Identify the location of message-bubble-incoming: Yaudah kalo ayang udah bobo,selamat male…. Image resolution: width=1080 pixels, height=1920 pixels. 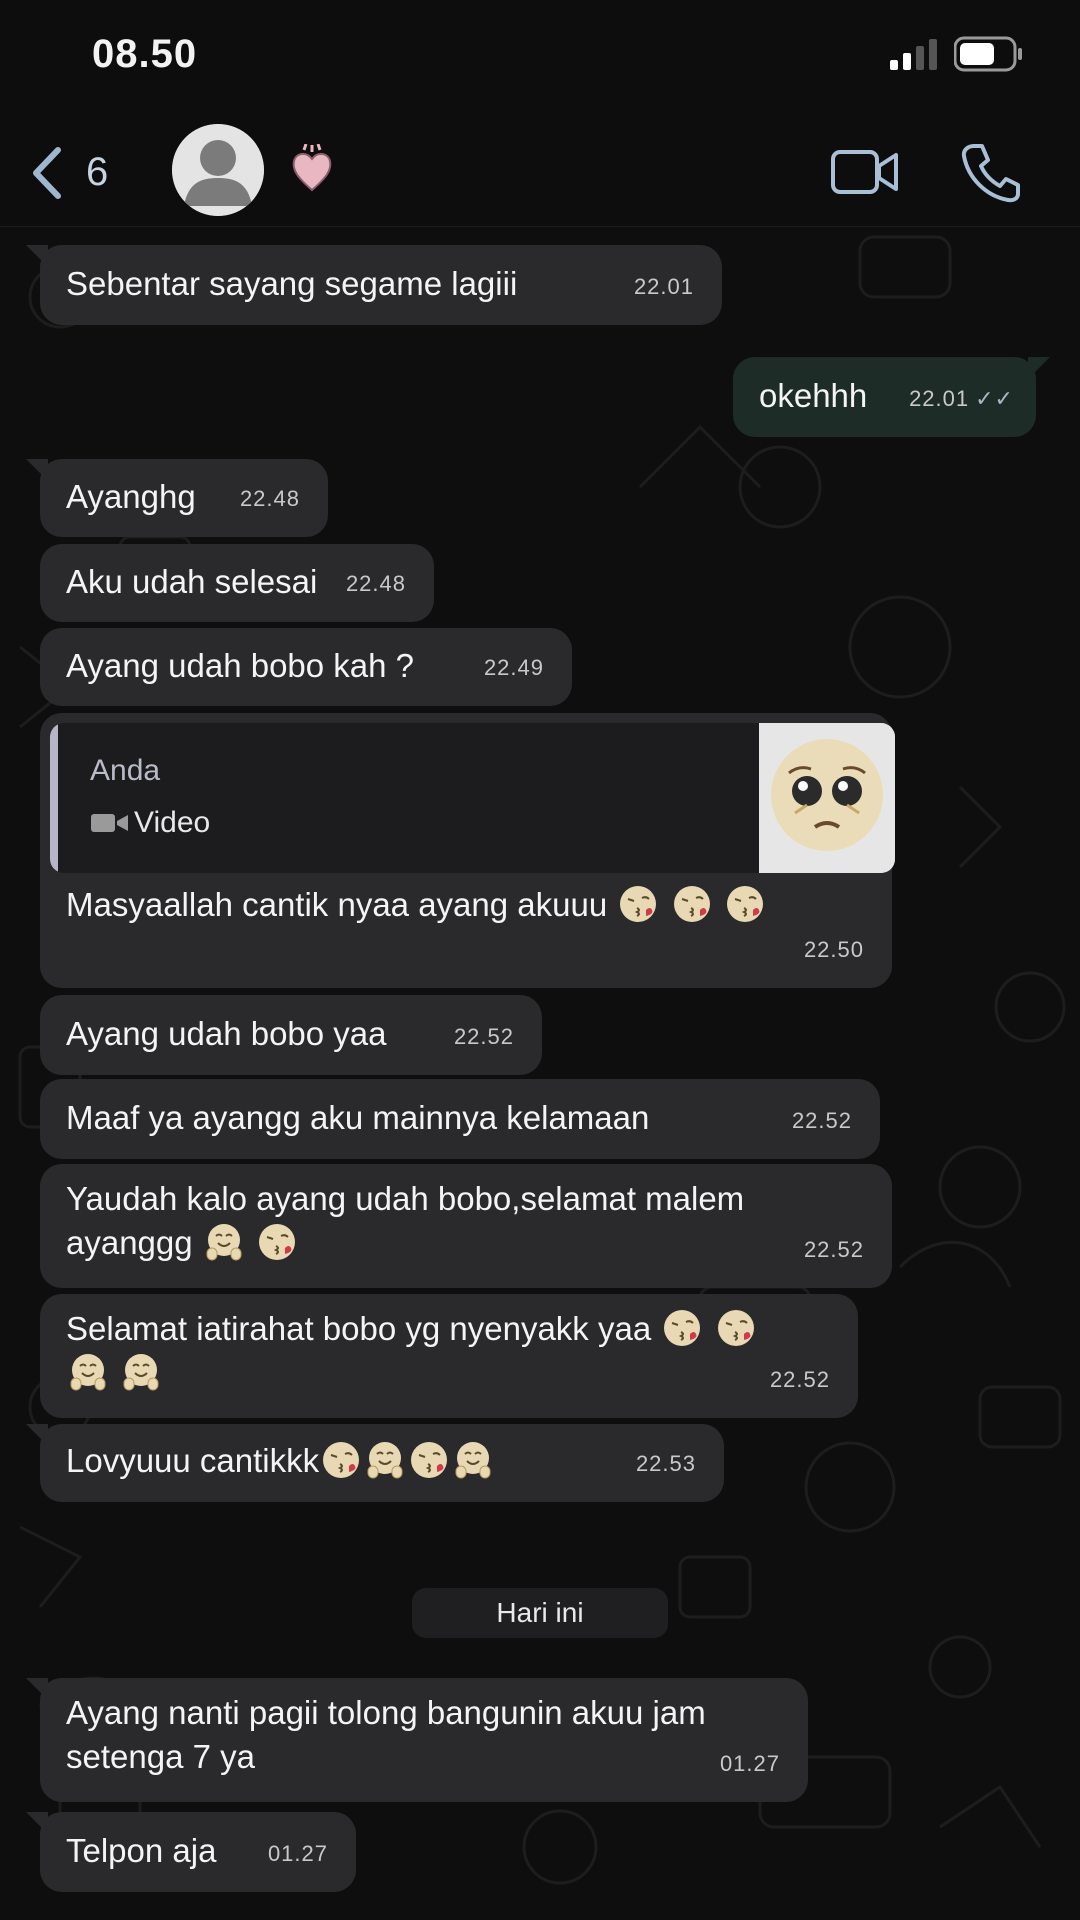
(466, 1226).